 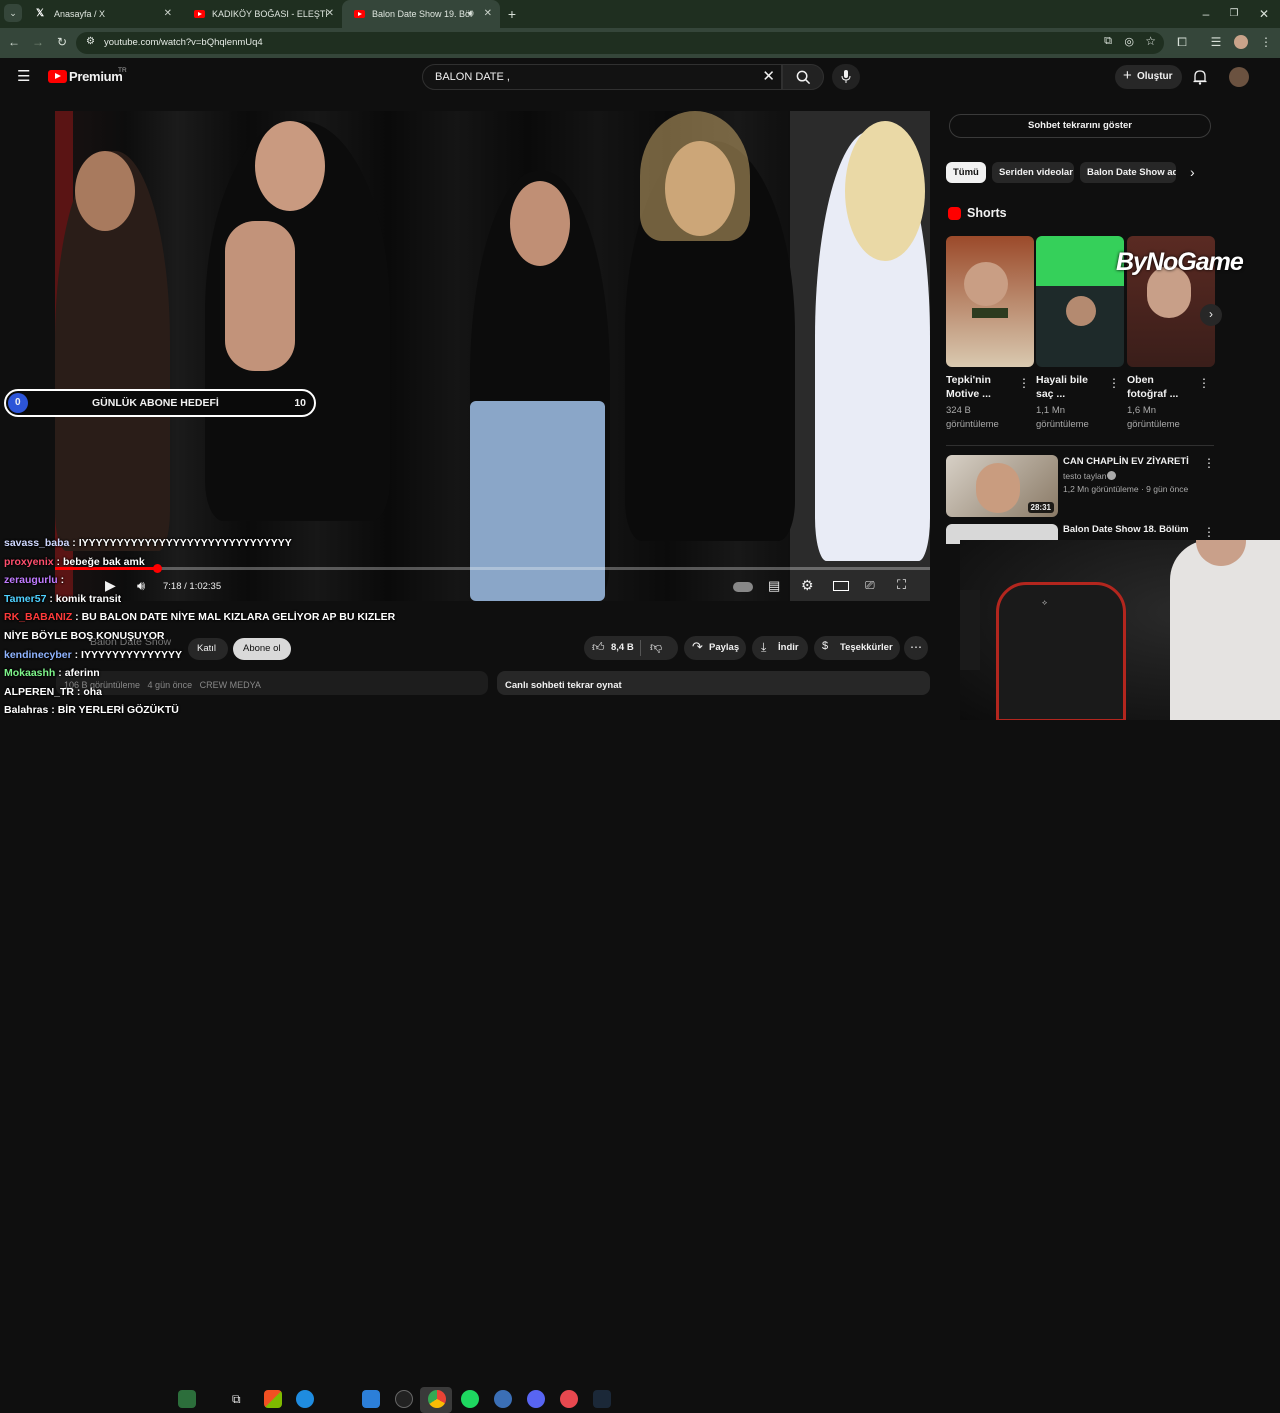 What do you see at coordinates (1126, 529) in the screenshot?
I see `video-title-2: Balon Date Show 18. Bölüm` at bounding box center [1126, 529].